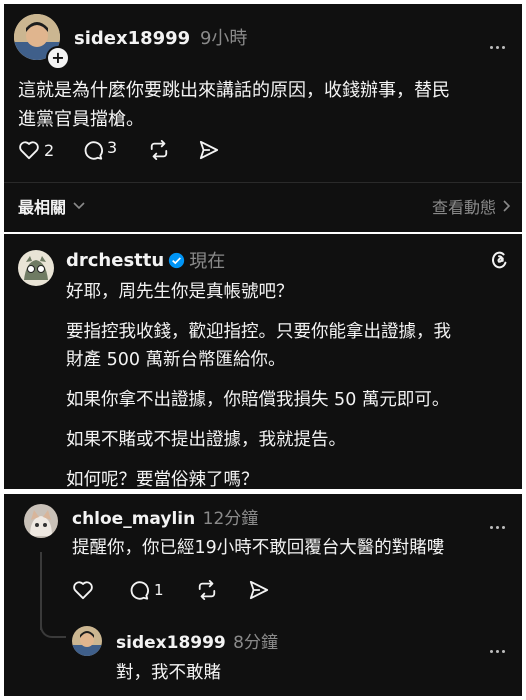 The image size is (526, 700). I want to click on nested-reply-text: 對，我不敢賭, so click(168, 673).